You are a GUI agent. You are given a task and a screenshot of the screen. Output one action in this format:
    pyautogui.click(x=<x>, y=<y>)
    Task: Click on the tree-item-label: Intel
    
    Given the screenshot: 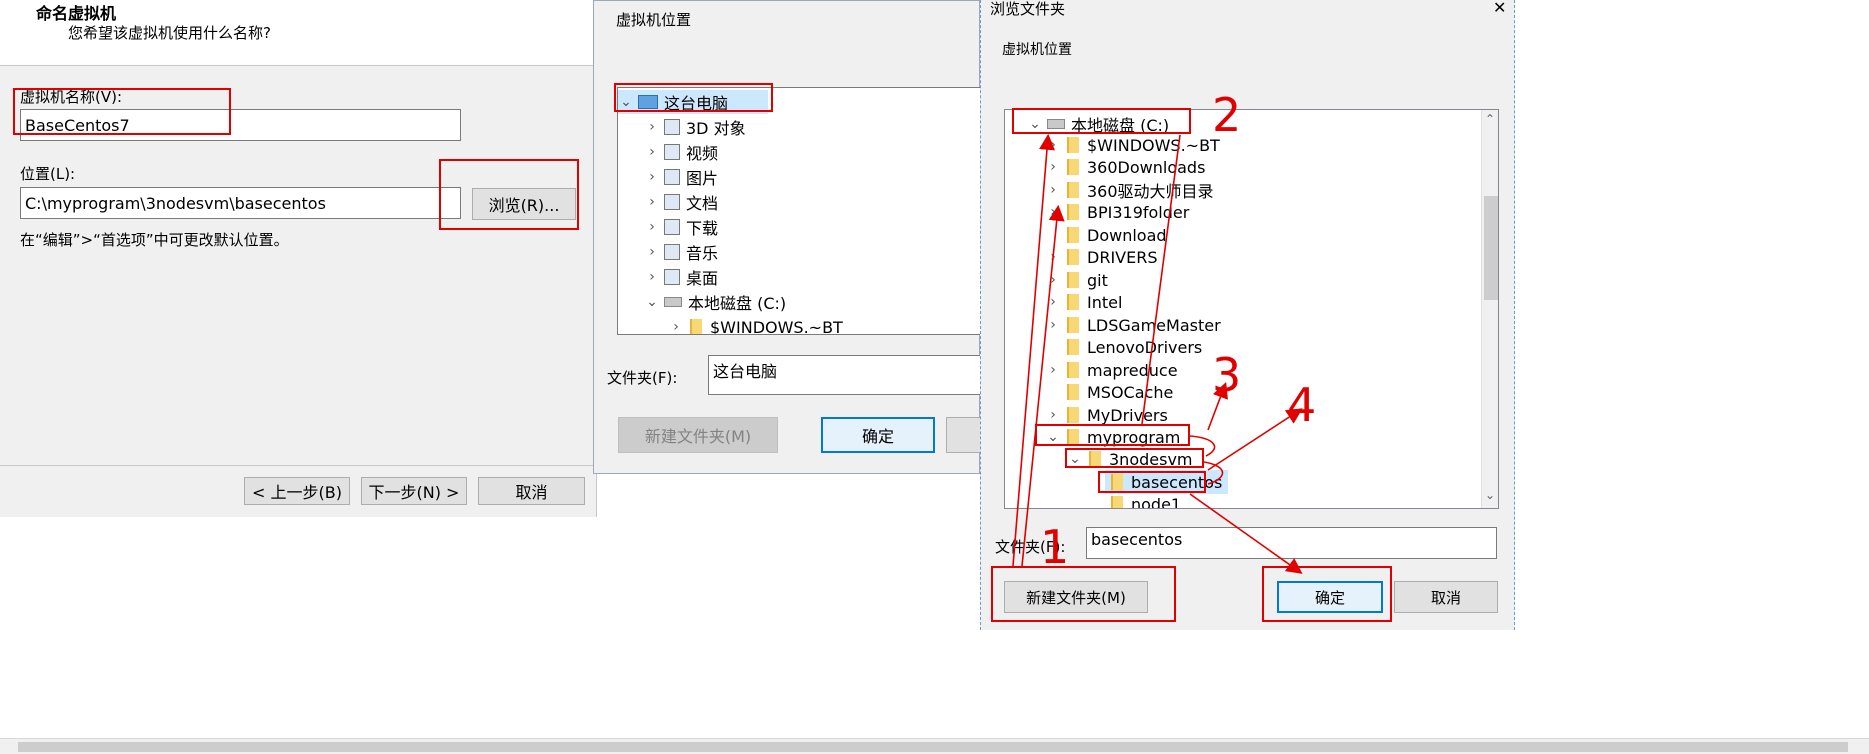 What is the action you would take?
    pyautogui.click(x=1105, y=302)
    